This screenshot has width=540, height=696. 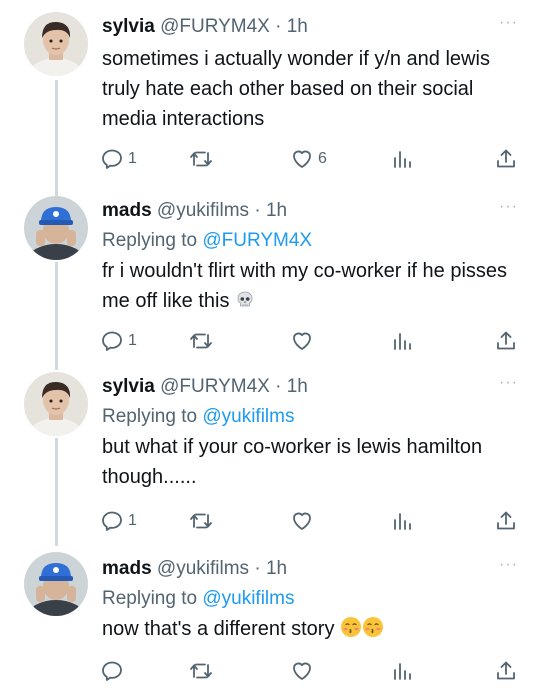 I want to click on tweet-actions, so click(x=310, y=671).